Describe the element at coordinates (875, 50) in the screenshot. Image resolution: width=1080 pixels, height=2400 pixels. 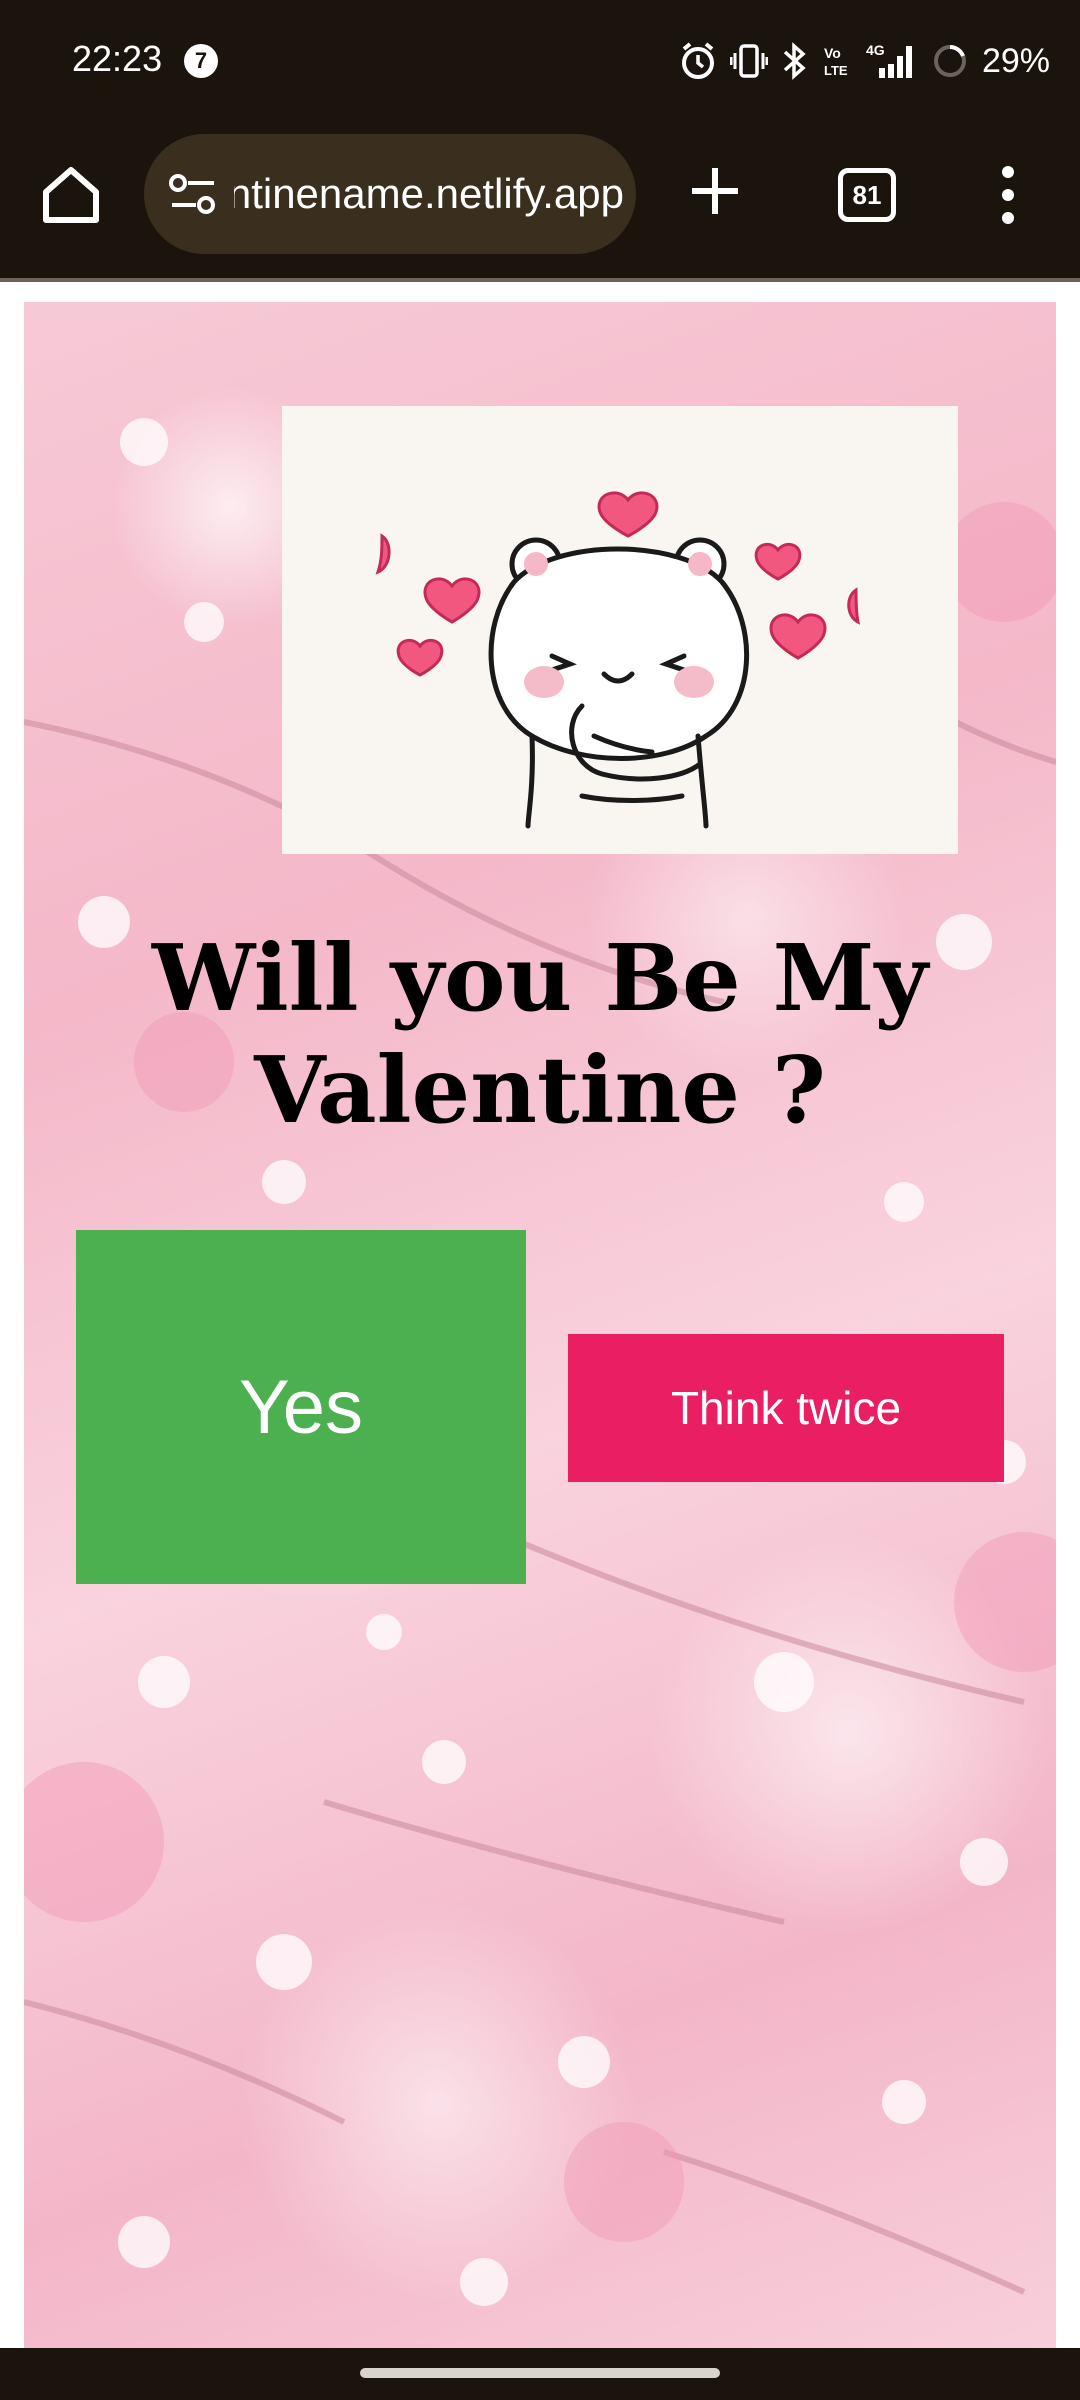
I see `svg-text: 4G` at that location.